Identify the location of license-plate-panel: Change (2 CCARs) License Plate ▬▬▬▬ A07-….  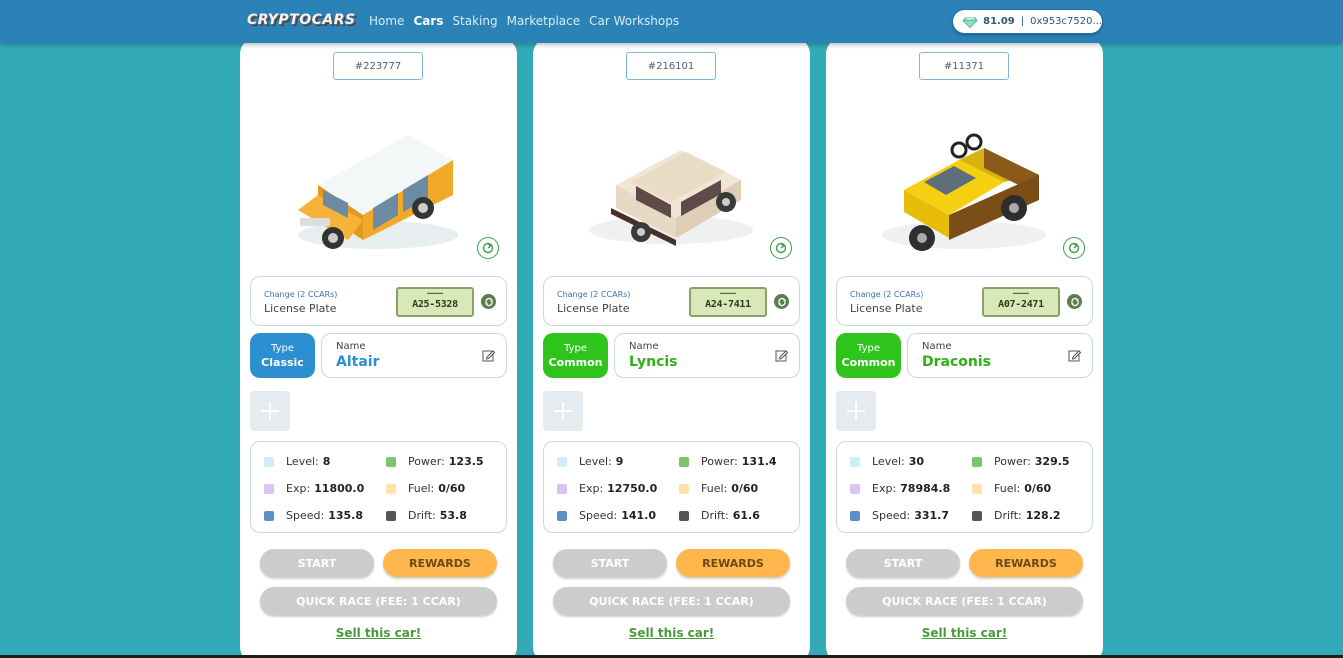
(964, 301).